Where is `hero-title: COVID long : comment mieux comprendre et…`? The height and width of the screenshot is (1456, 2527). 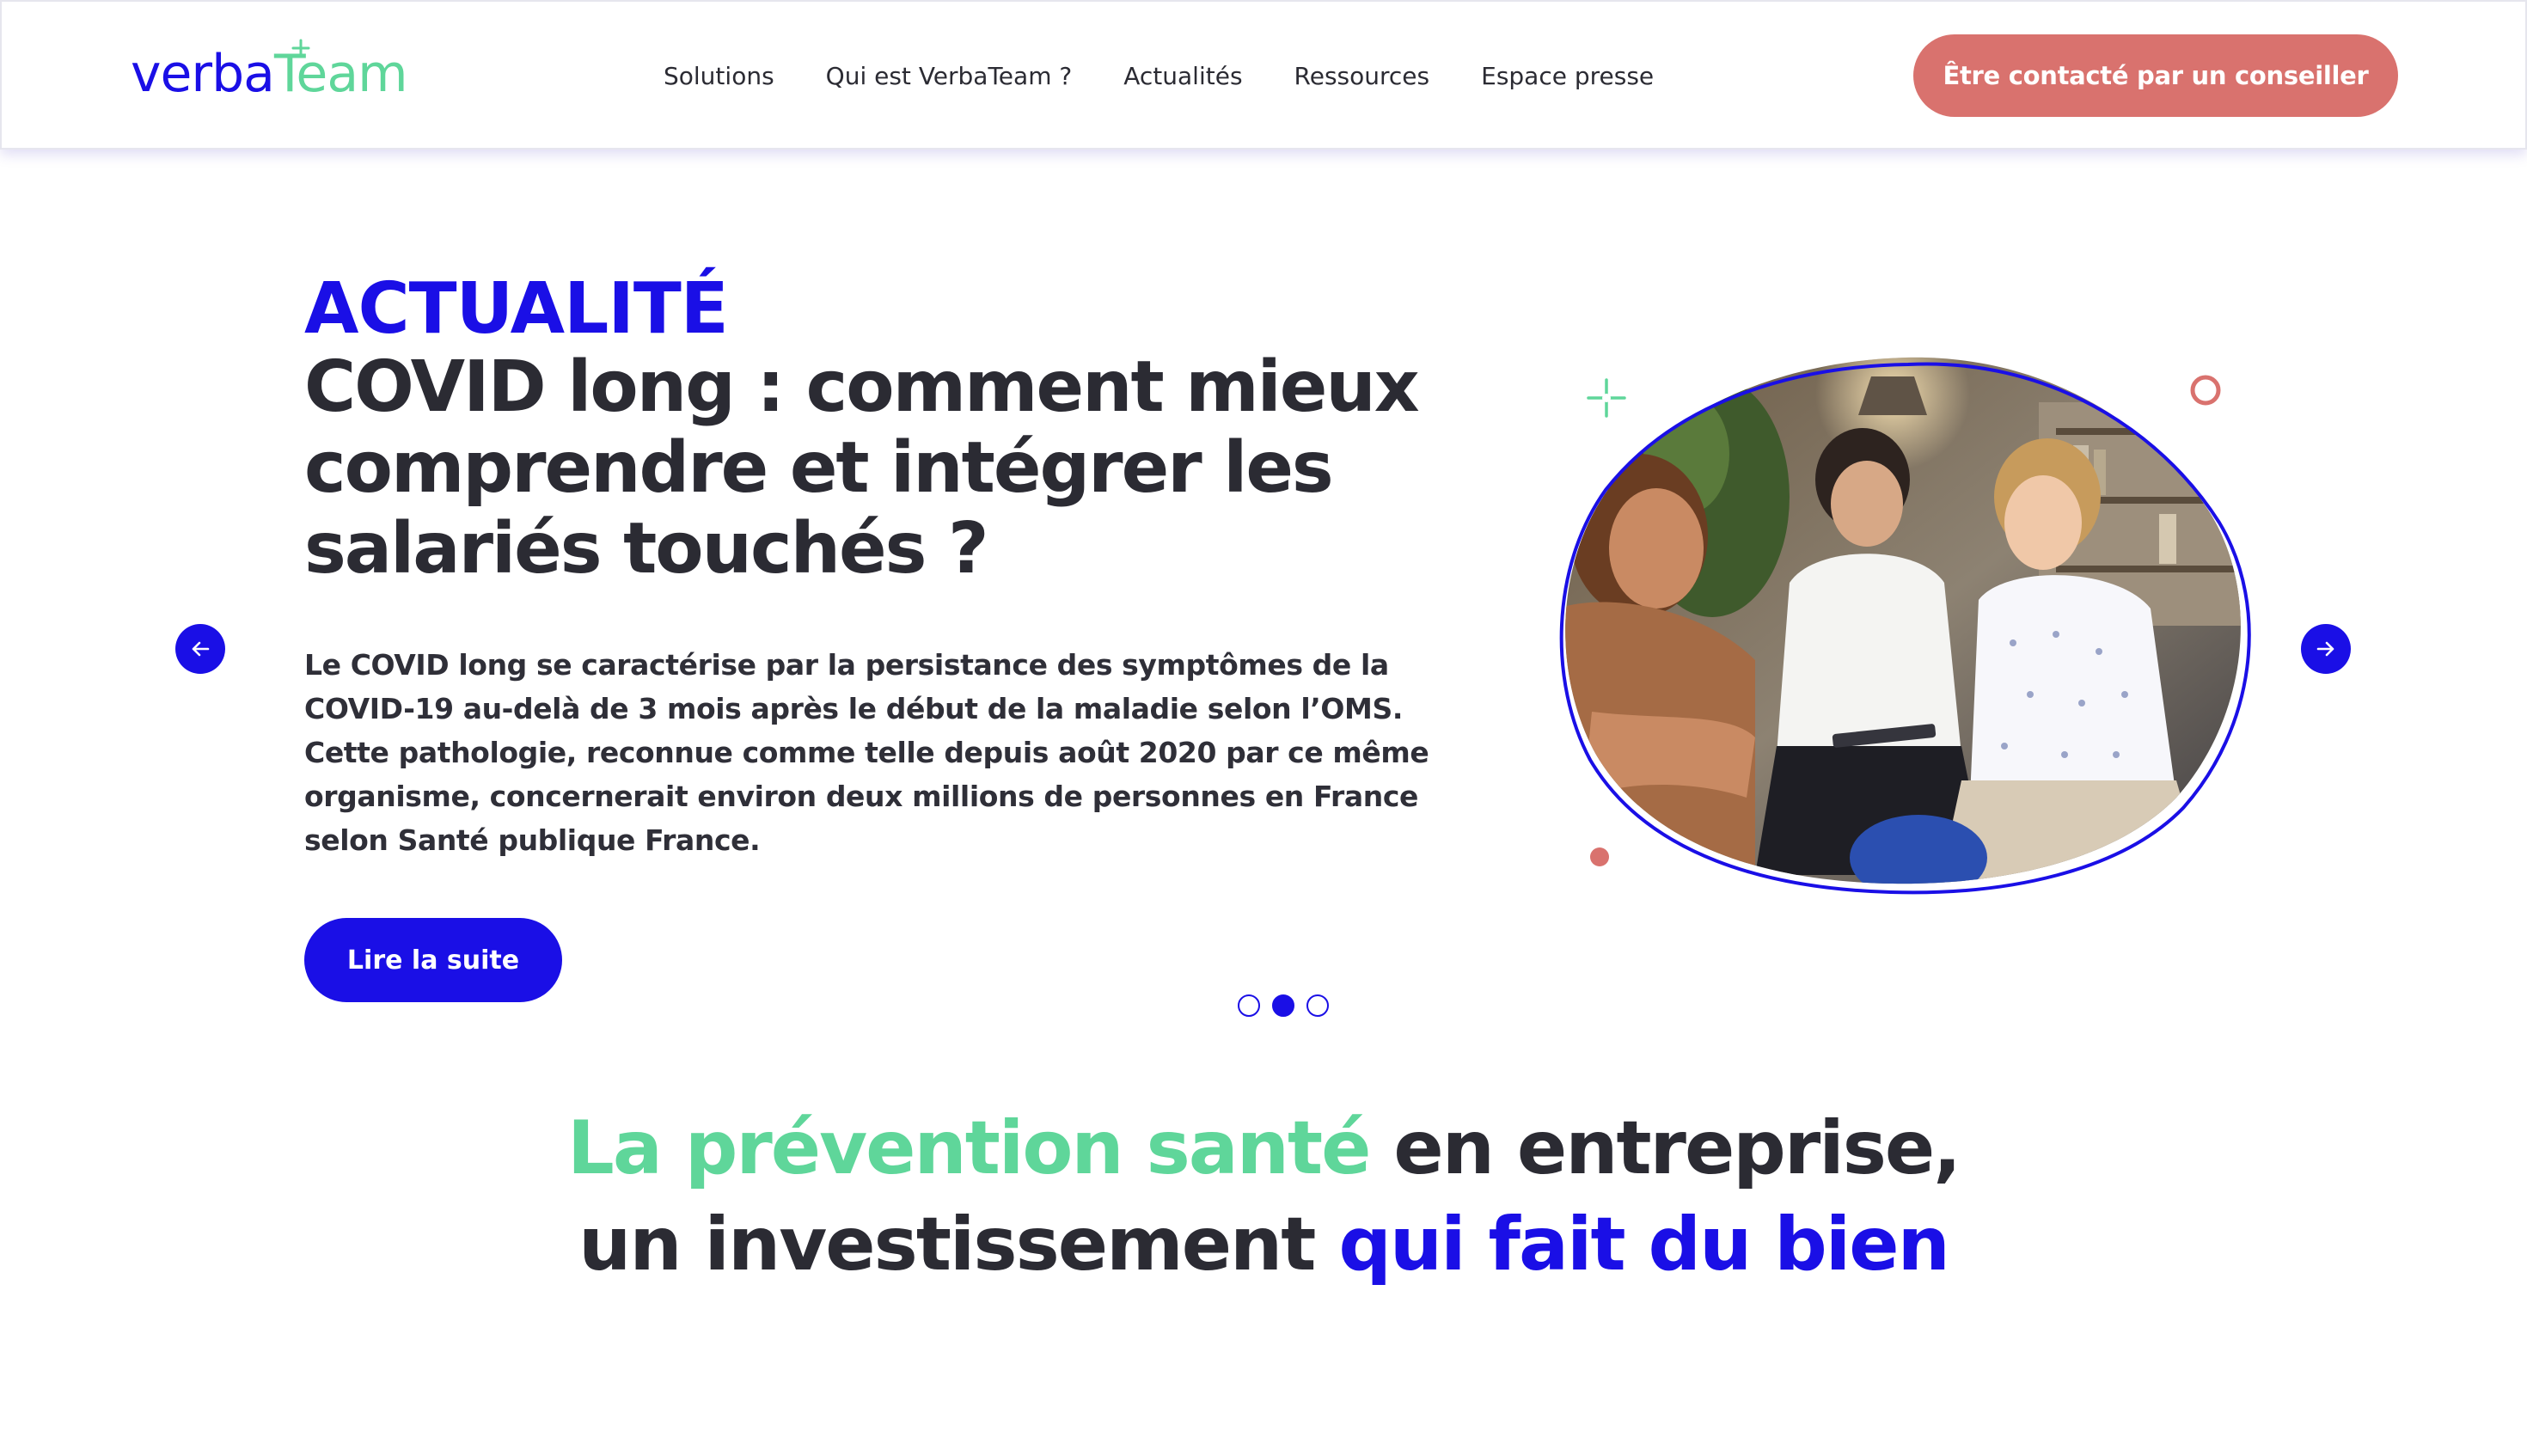 hero-title: COVID long : comment mieux comprendre et… is located at coordinates (862, 468).